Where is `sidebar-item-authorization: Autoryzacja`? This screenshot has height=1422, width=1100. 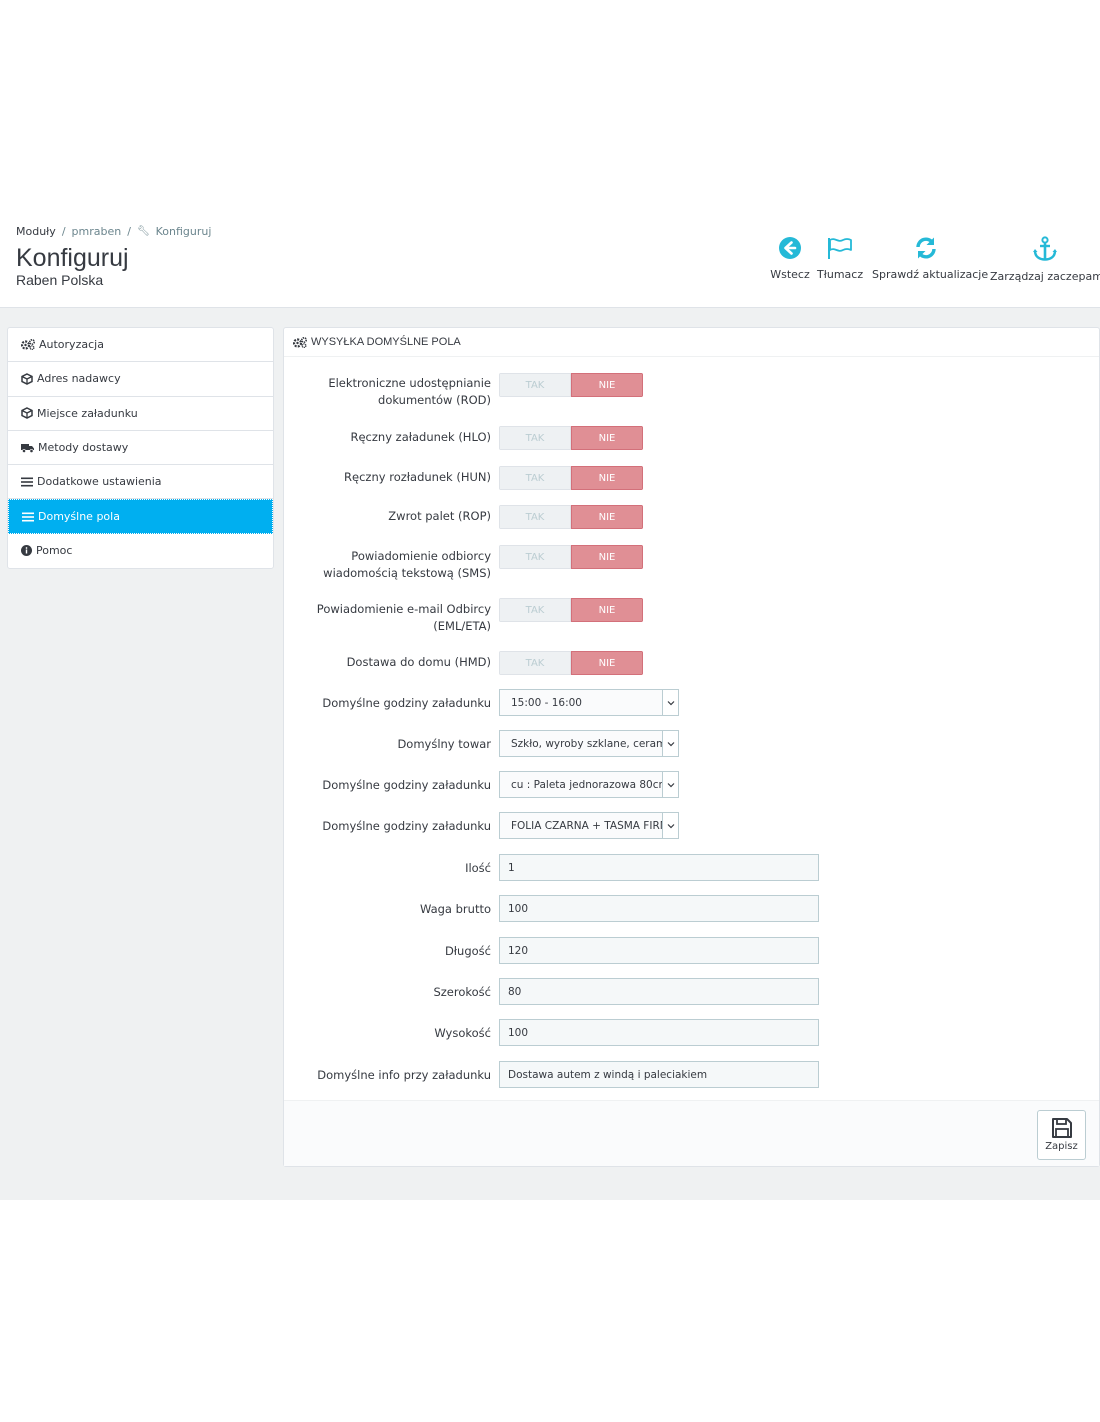 sidebar-item-authorization: Autoryzacja is located at coordinates (140, 345).